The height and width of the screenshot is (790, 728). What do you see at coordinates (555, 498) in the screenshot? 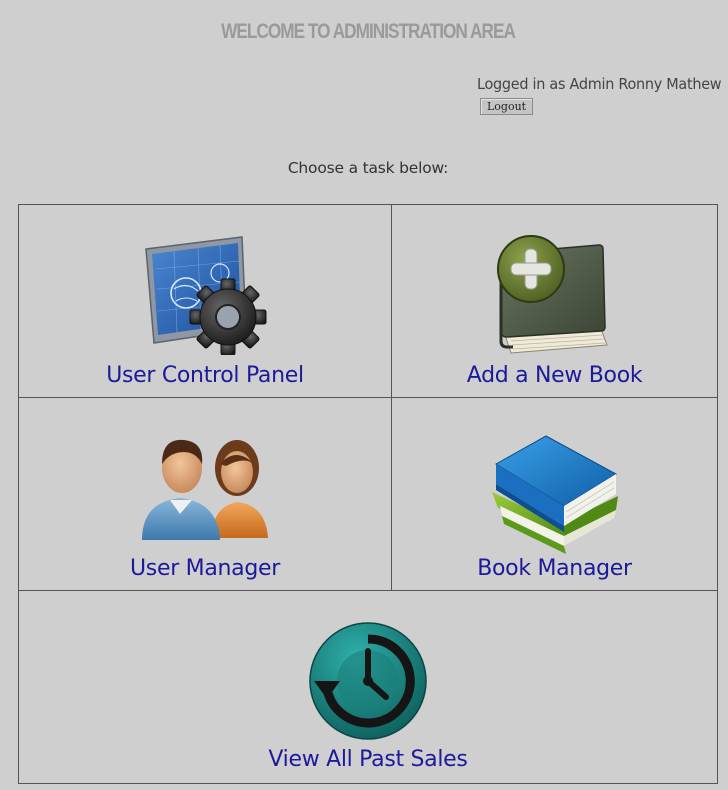
I see `books-icon` at bounding box center [555, 498].